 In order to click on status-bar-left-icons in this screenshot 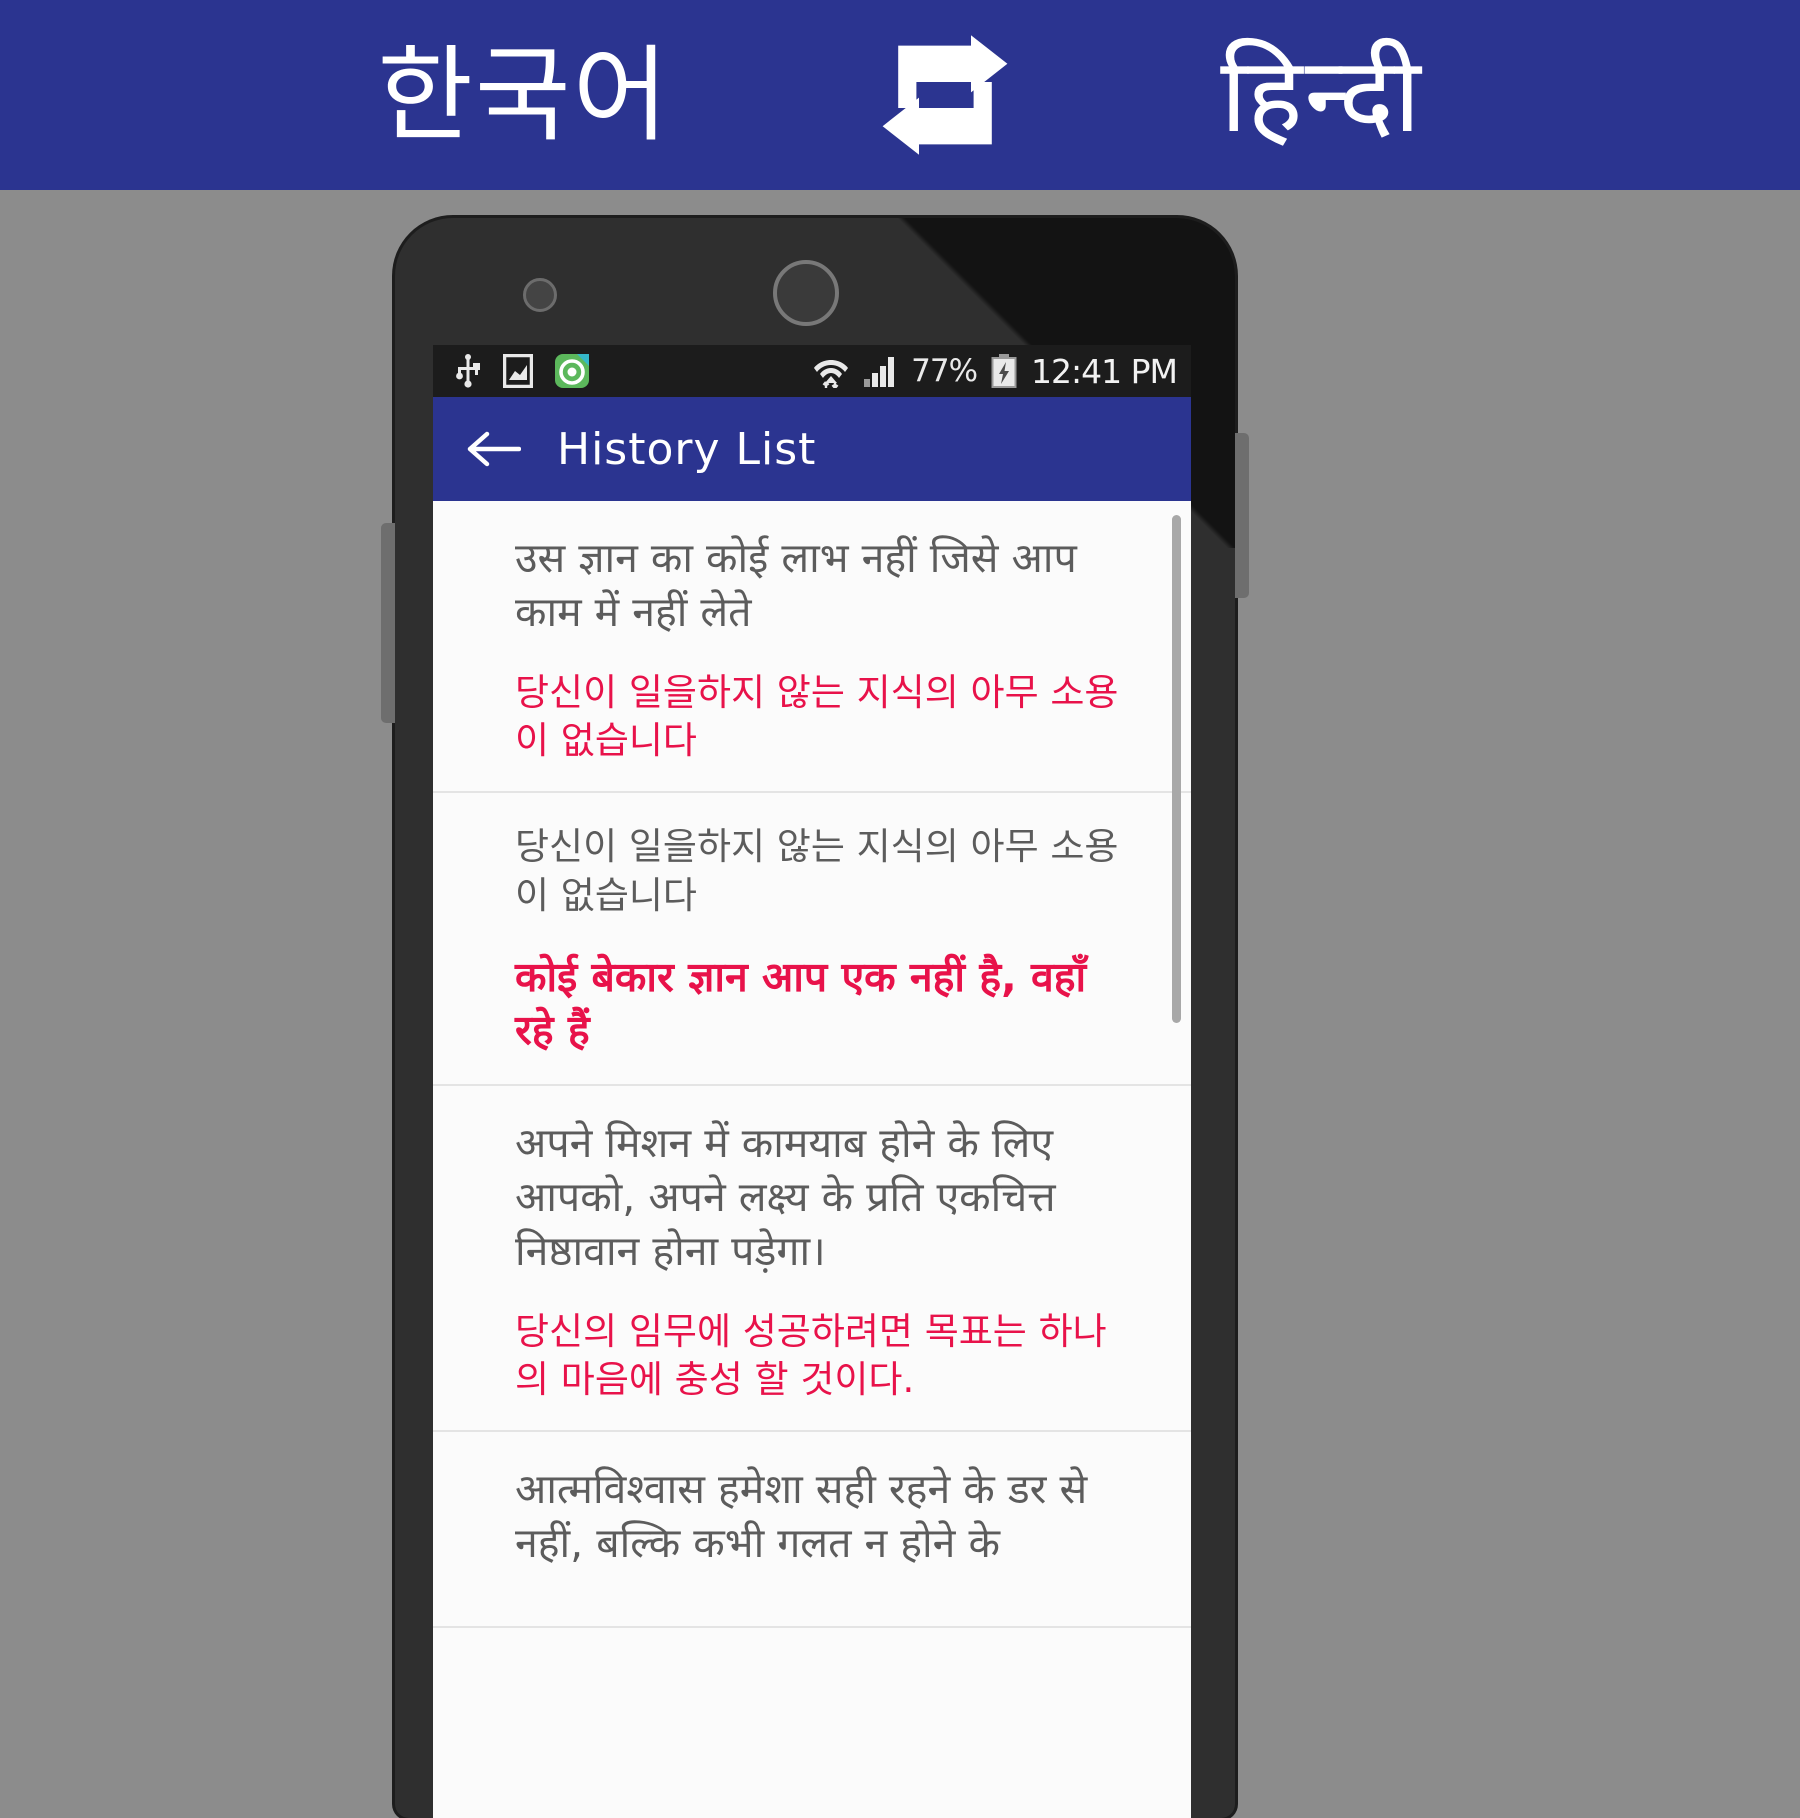, I will do `click(522, 371)`.